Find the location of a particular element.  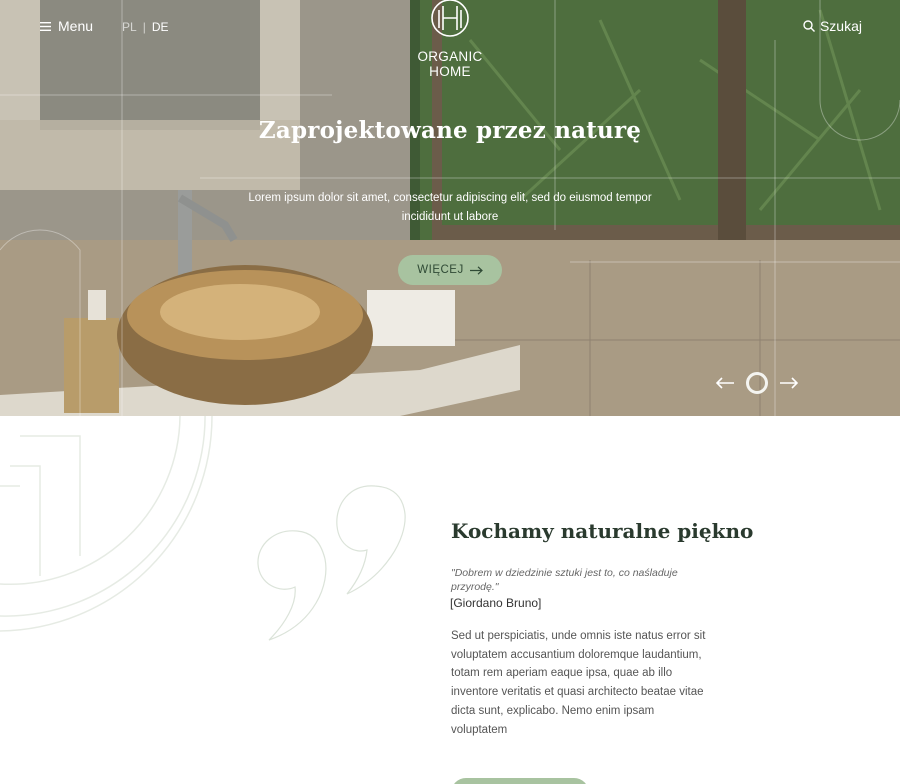

language-de: DE is located at coordinates (160, 27).